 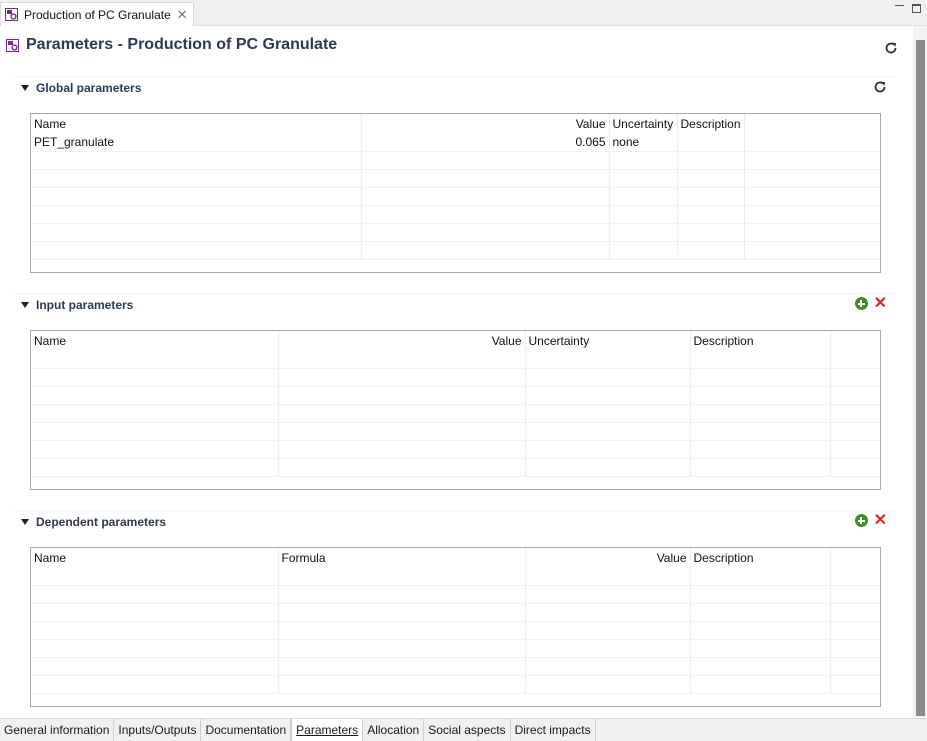 What do you see at coordinates (485, 142) in the screenshot?
I see `parameter-value: 0.065` at bounding box center [485, 142].